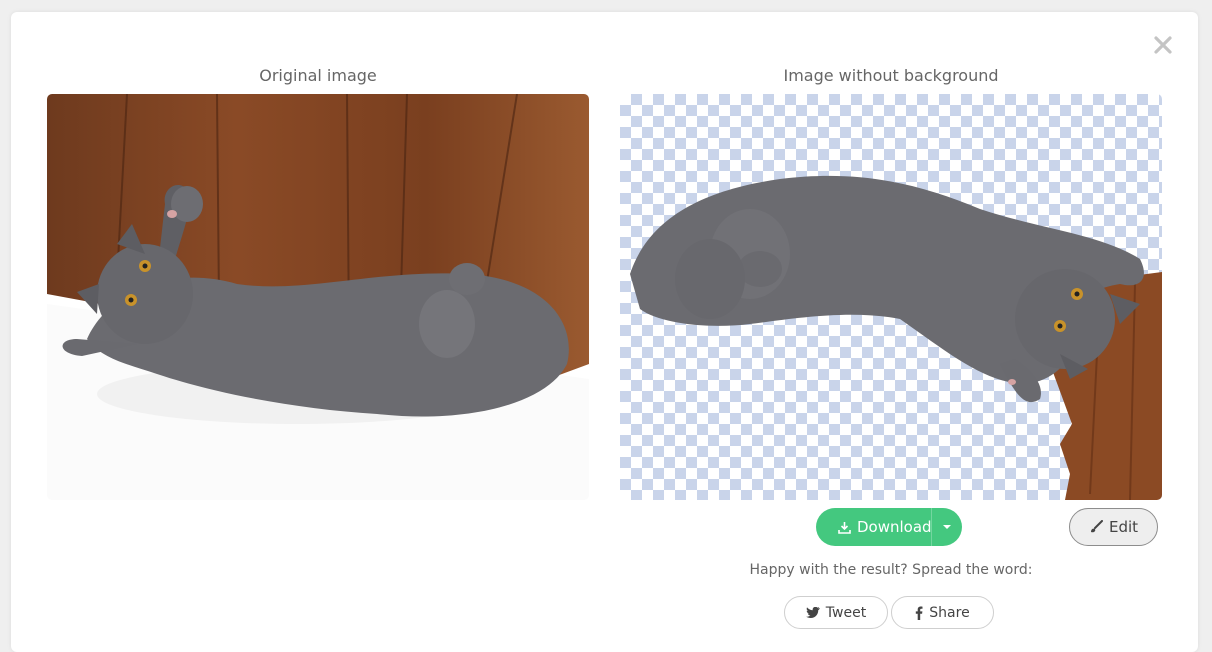 The height and width of the screenshot is (652, 1212). I want to click on original-image-title: Original image, so click(318, 75).